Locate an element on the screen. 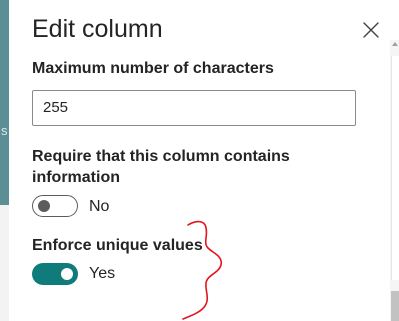 This screenshot has height=321, width=399. unique-values-toggle is located at coordinates (55, 274).